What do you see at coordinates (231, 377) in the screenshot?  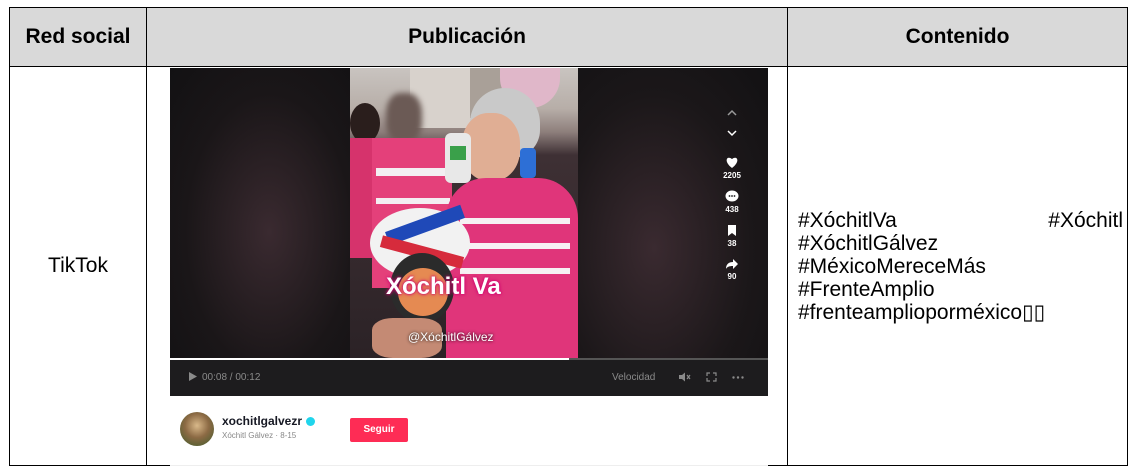 I see `time-display: 00:08 / 00:12` at bounding box center [231, 377].